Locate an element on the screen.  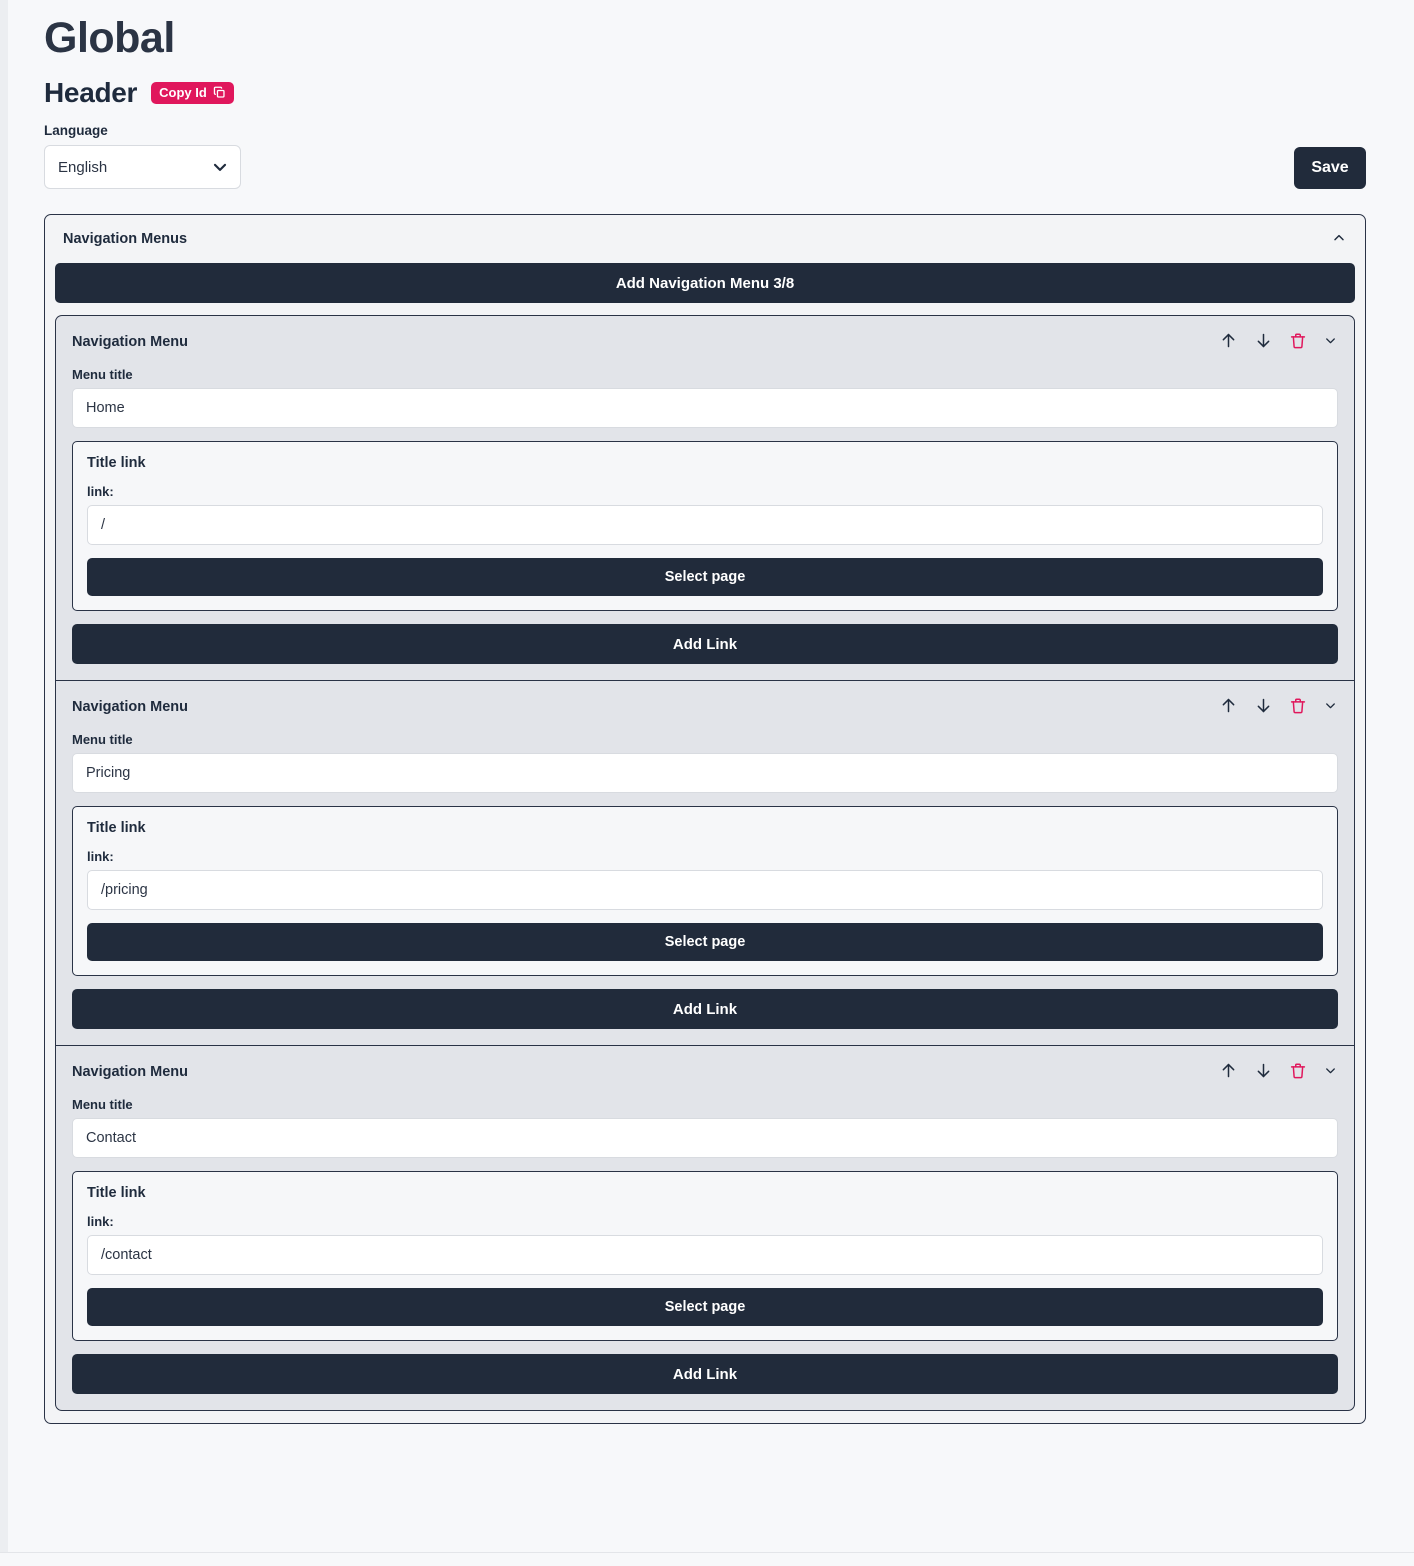
language-row: Language English Save is located at coordinates (729, 156).